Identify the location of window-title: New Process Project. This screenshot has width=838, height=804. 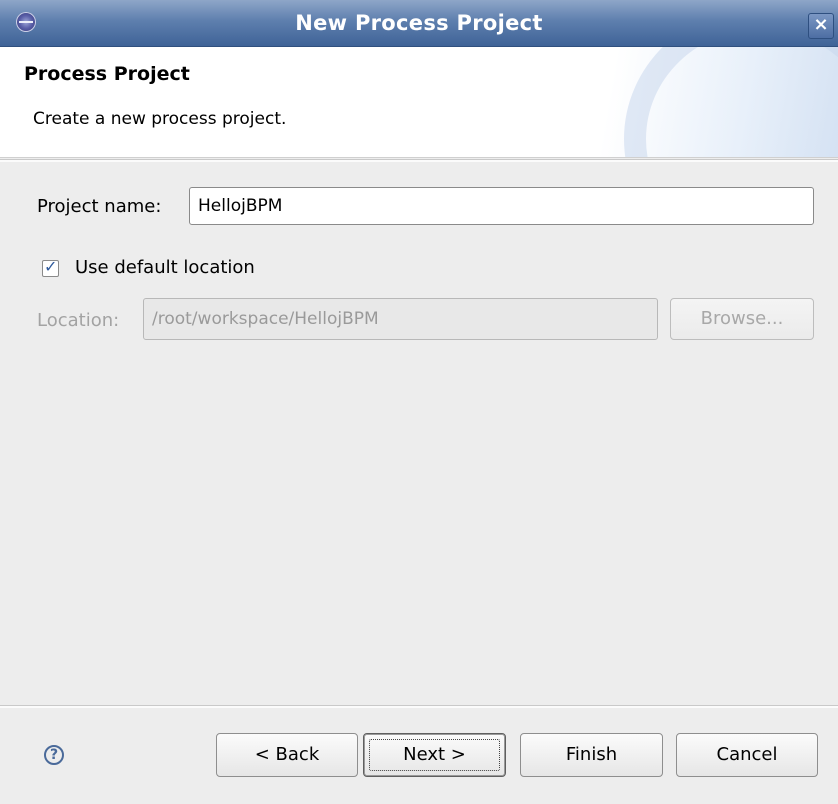
(419, 23).